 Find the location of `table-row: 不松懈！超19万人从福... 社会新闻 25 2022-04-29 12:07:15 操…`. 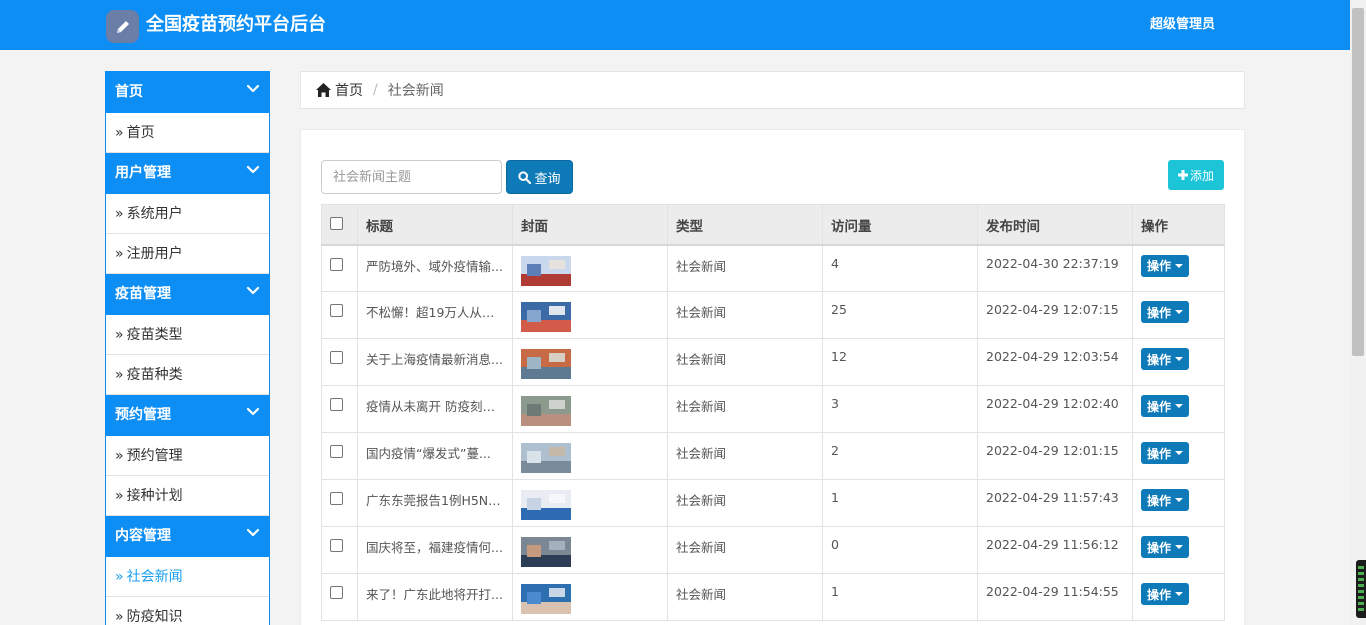

table-row: 不松懈！超19万人从福... 社会新闻 25 2022-04-29 12:07:15 操… is located at coordinates (773, 315).